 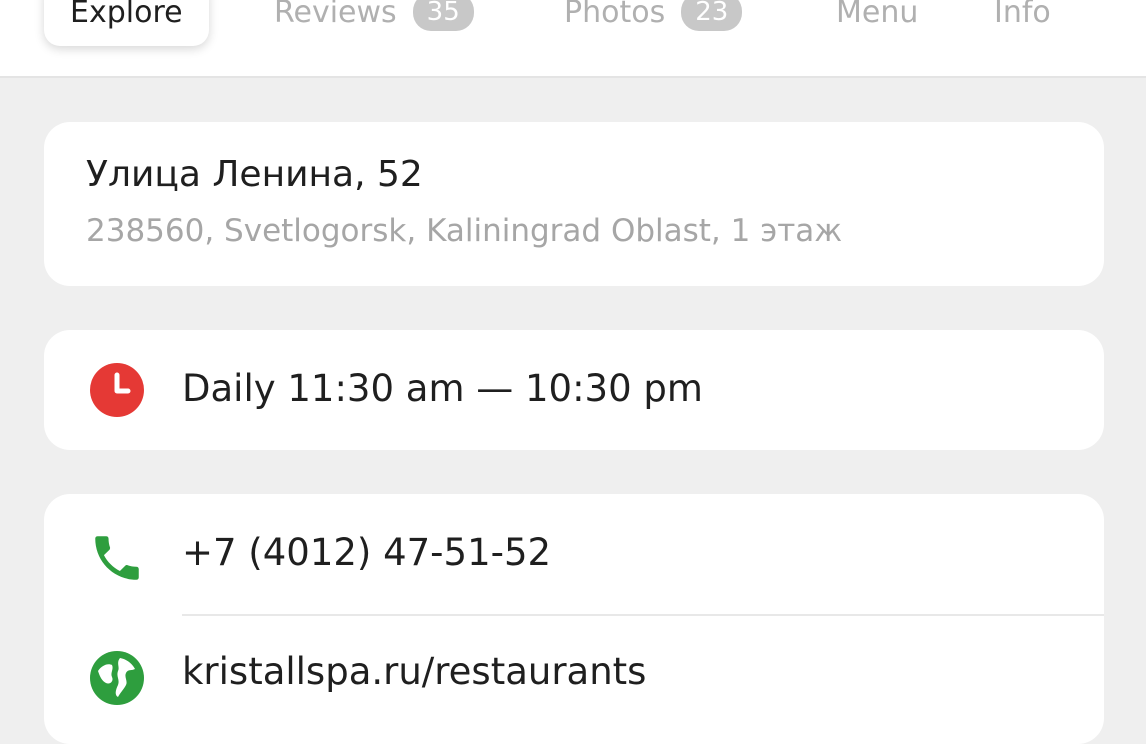 What do you see at coordinates (117, 678) in the screenshot?
I see `globe-icon` at bounding box center [117, 678].